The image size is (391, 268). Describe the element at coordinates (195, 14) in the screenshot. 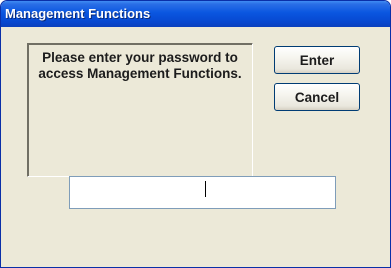

I see `title-bar: Management Functions` at that location.